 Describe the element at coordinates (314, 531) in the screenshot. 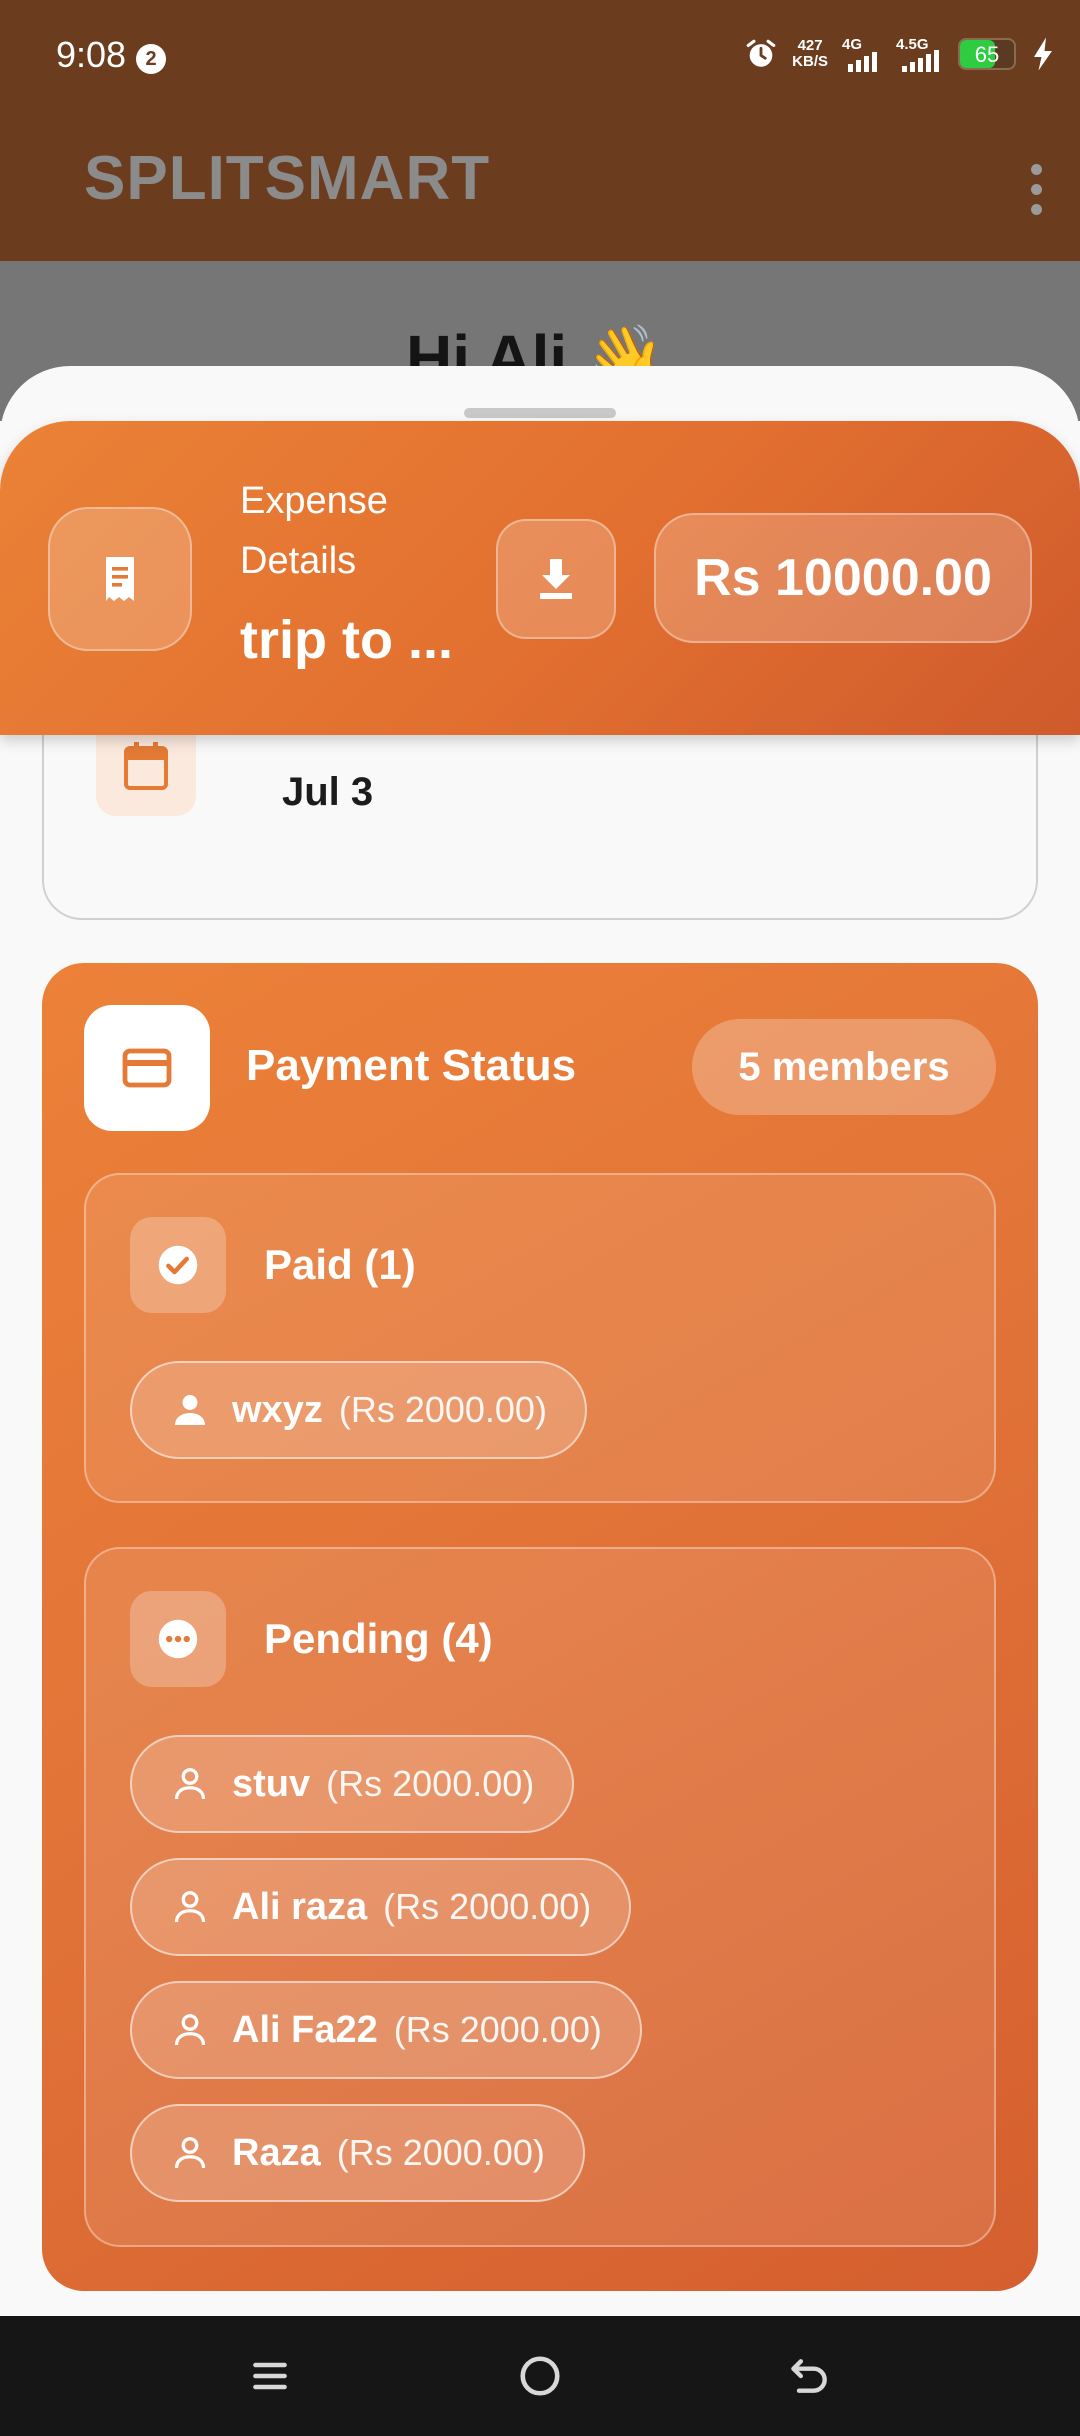

I see `expense-details-label: Expense Details` at that location.